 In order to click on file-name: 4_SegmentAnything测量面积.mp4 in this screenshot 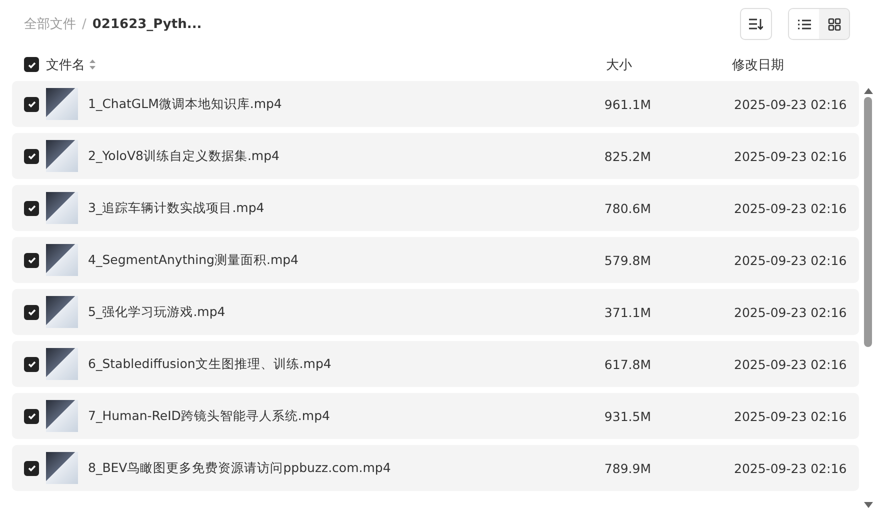, I will do `click(194, 260)`.